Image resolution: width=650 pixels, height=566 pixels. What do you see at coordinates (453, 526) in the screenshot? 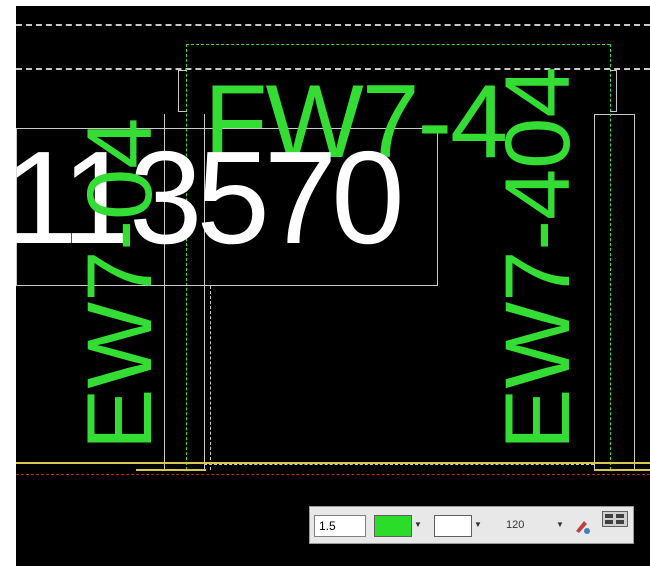
I see `stroke-color-swatch` at bounding box center [453, 526].